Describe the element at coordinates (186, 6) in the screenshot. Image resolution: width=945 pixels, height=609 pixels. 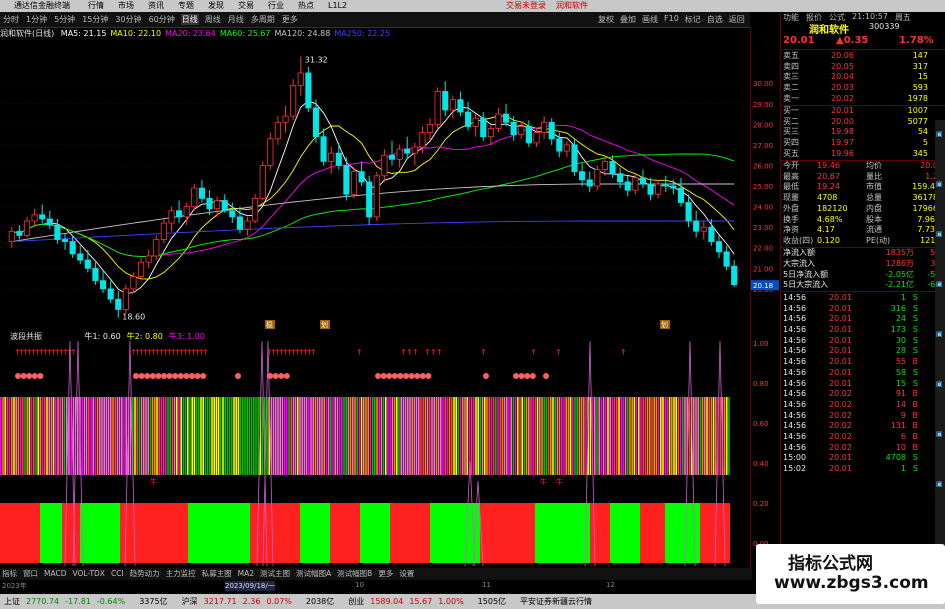
I see `menu-item: 专题` at that location.